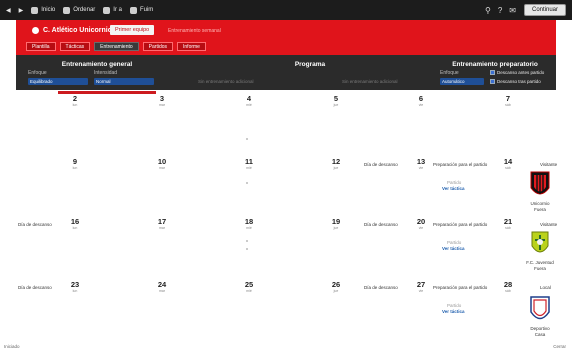 This screenshot has width=572, height=351. Describe the element at coordinates (421, 164) in the screenshot. I see `day-cell: 13 vie` at that location.